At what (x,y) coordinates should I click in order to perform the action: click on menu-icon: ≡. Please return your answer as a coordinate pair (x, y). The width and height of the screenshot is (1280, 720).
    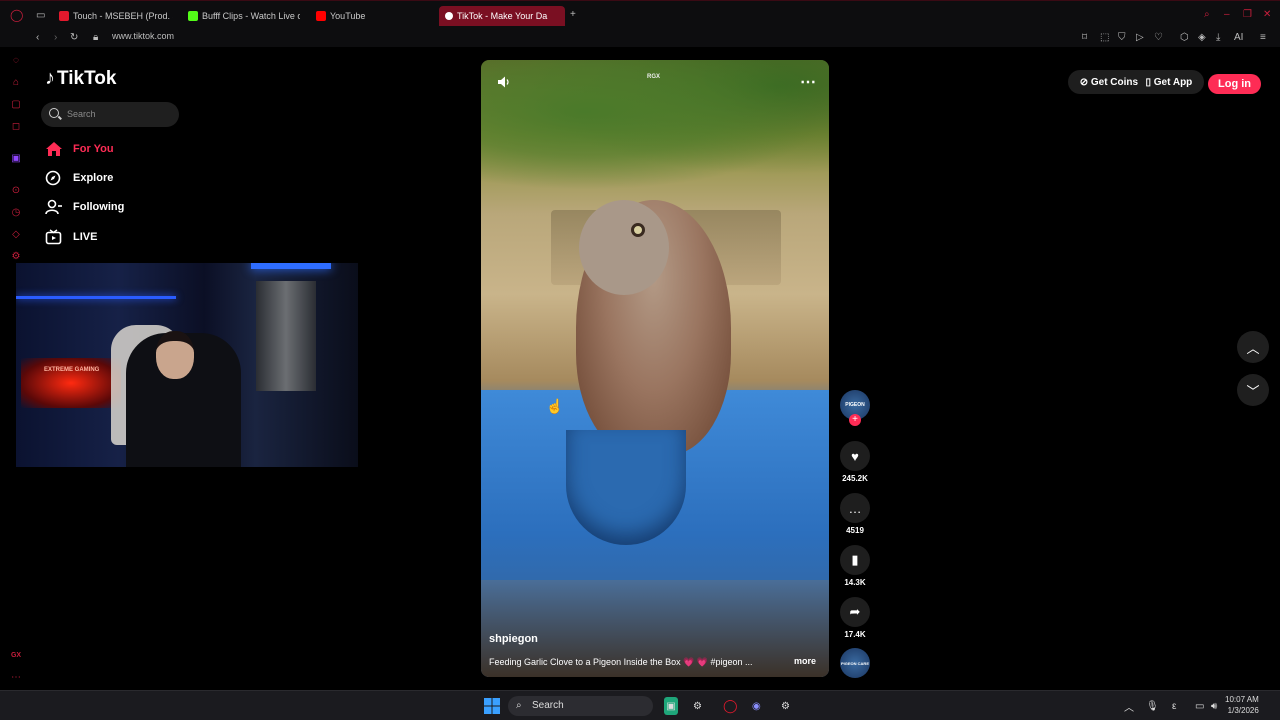
    Looking at the image, I should click on (1263, 38).